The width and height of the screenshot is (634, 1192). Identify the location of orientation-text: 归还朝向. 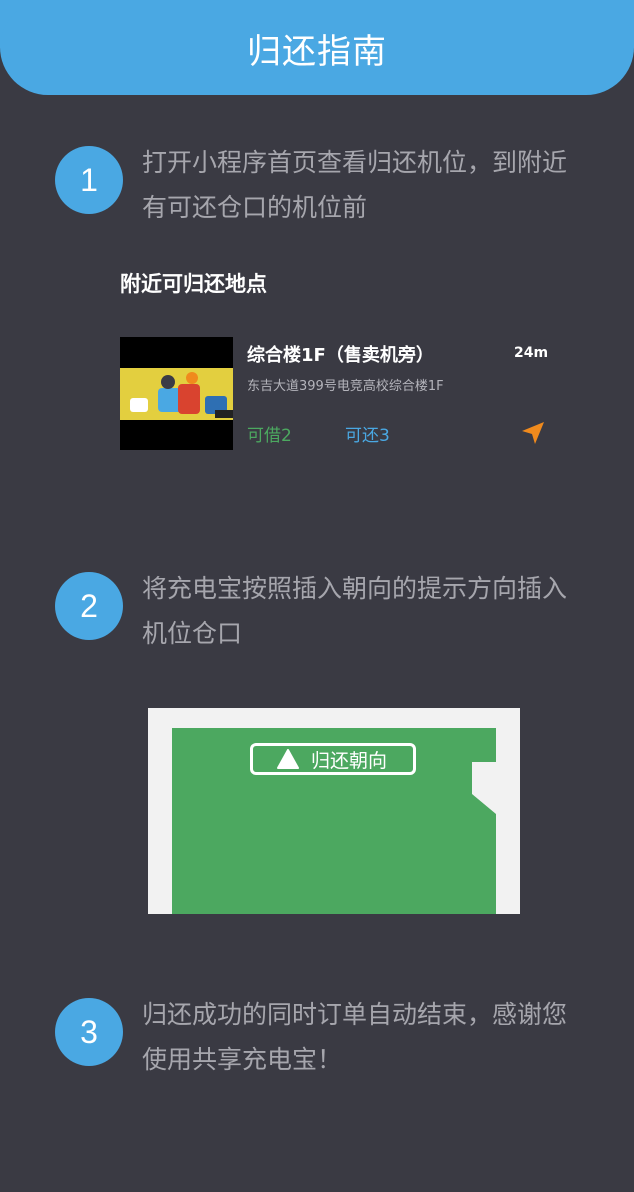
(349, 760).